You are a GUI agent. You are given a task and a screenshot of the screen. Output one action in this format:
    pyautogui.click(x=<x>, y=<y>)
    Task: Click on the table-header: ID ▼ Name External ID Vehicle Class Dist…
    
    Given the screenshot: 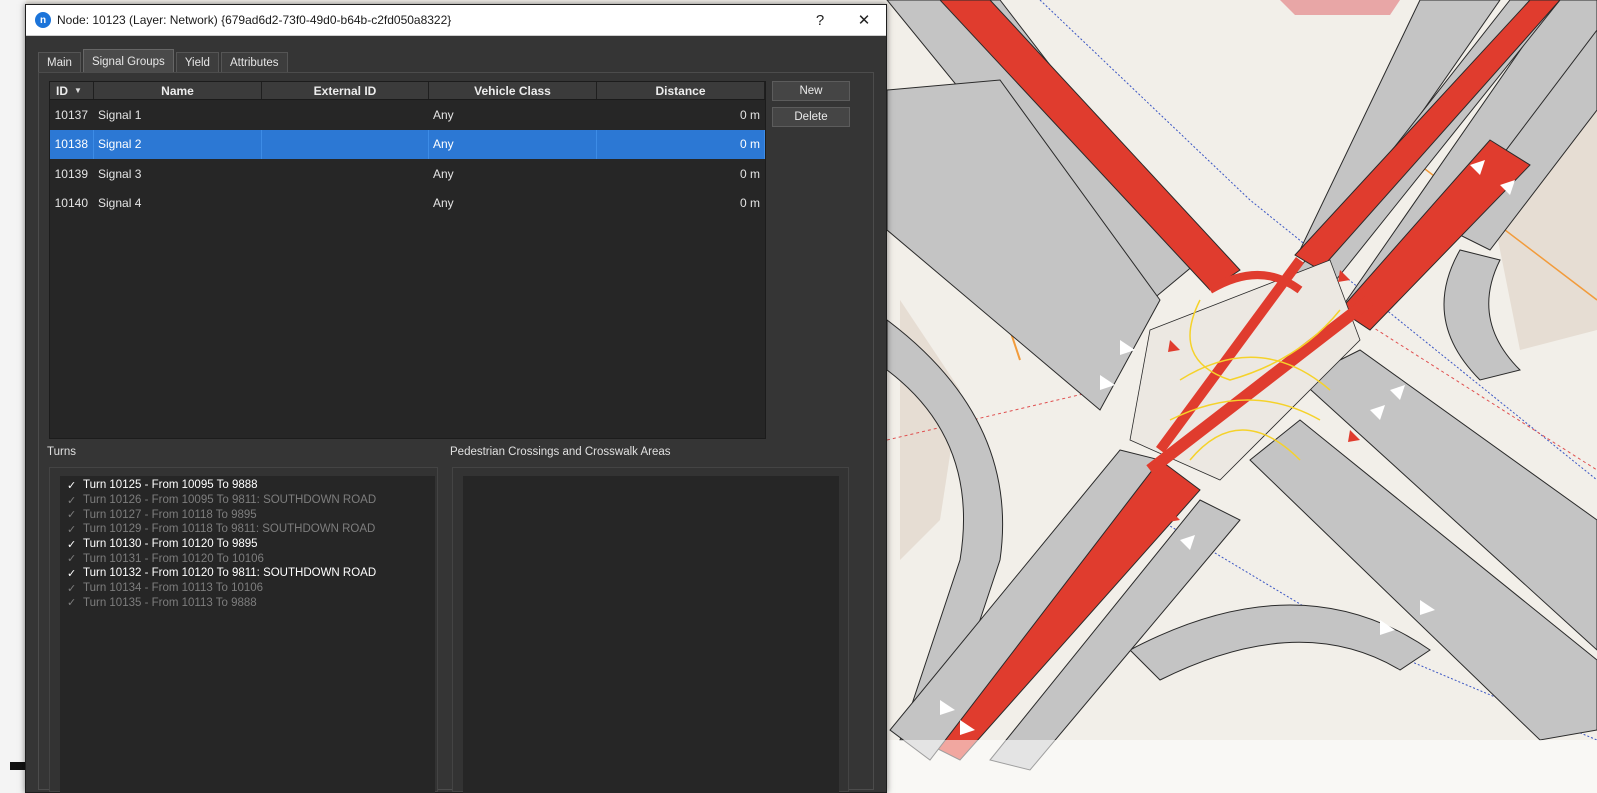 What is the action you would take?
    pyautogui.click(x=407, y=91)
    